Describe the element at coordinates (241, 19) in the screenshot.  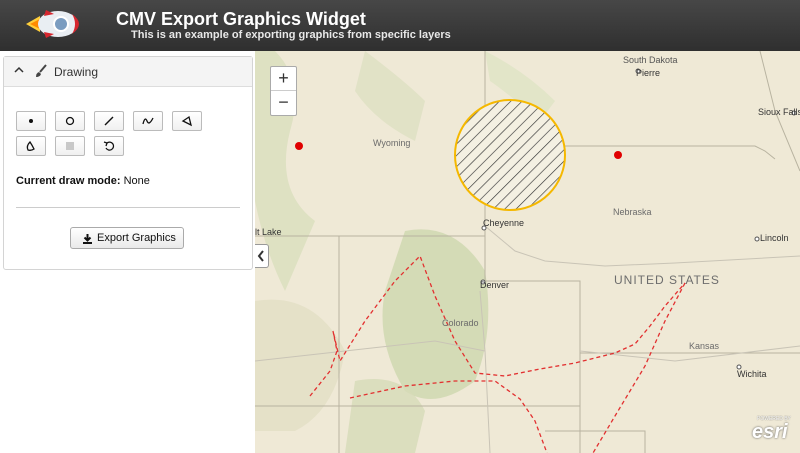
I see `app-title: CMV Export Graphics Widget` at that location.